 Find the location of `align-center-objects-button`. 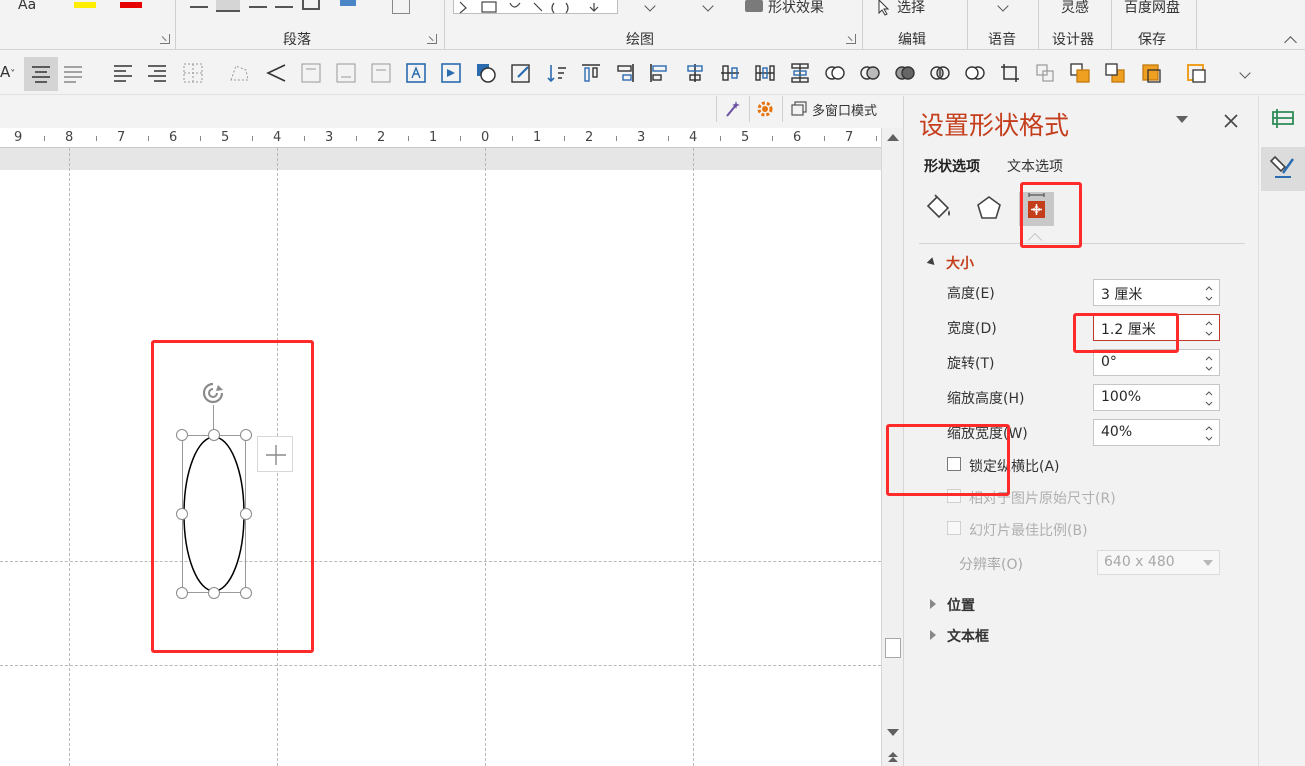

align-center-objects-button is located at coordinates (695, 73).